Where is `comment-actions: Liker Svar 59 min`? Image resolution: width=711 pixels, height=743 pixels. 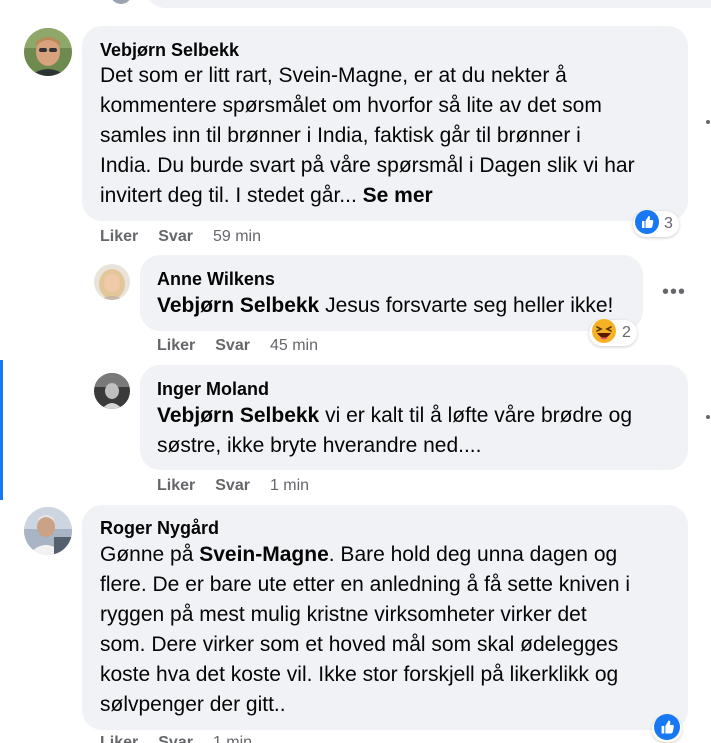 comment-actions: Liker Svar 59 min is located at coordinates (180, 237).